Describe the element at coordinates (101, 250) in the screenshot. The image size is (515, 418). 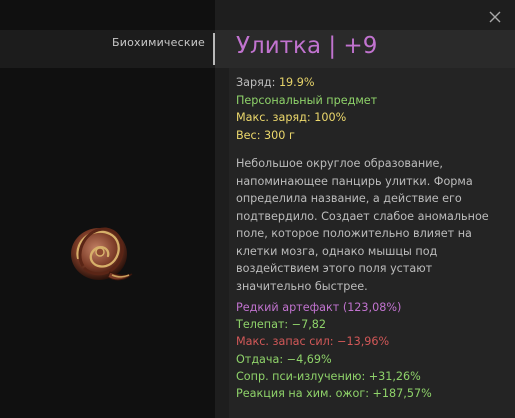
I see `snail-artifact-icon` at that location.